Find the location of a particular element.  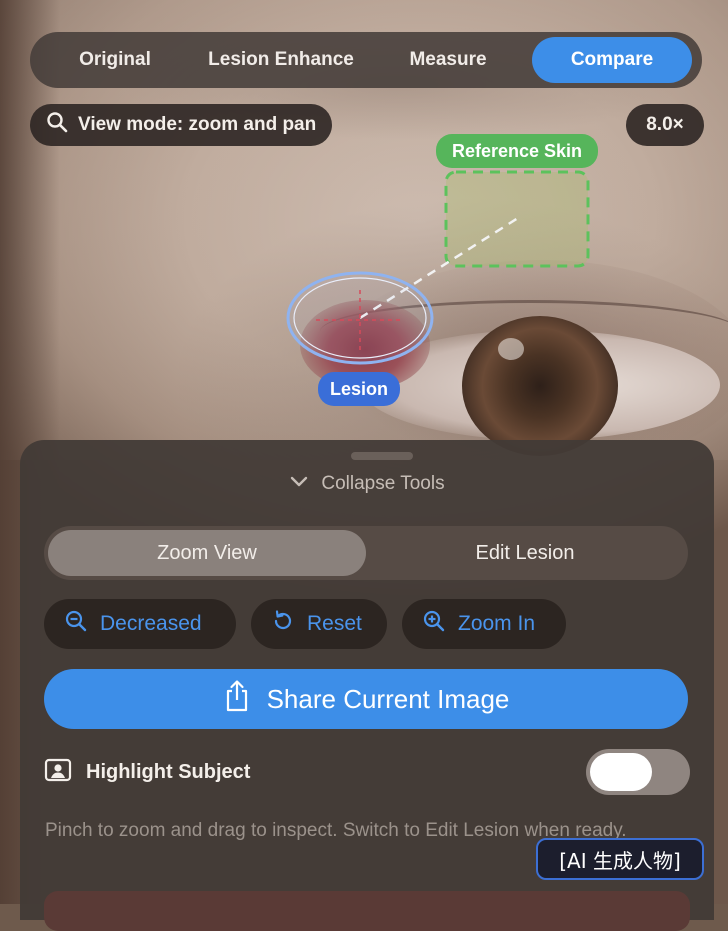

edit-lesion-option: Edit Lesion is located at coordinates (525, 553).